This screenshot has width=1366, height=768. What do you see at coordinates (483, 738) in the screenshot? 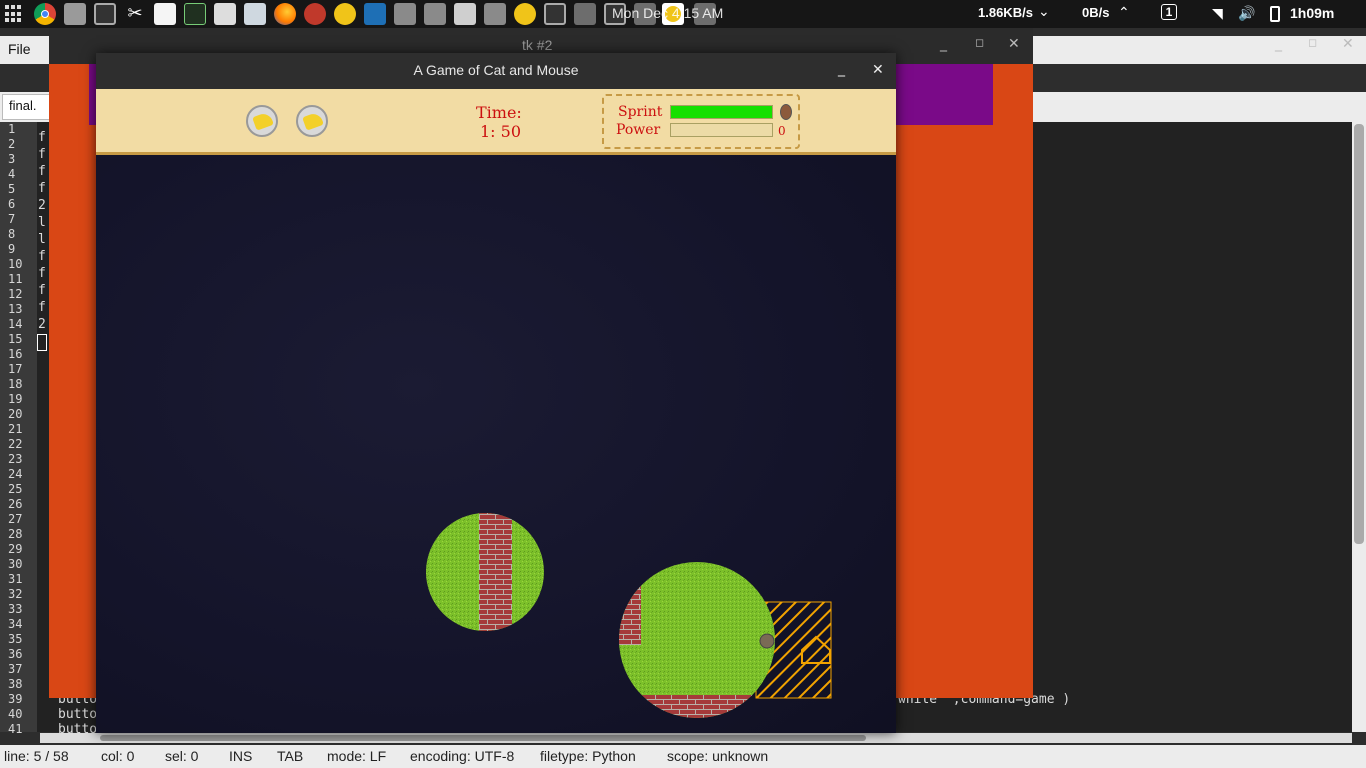
I see `horizontal-scrollbar-thumb` at bounding box center [483, 738].